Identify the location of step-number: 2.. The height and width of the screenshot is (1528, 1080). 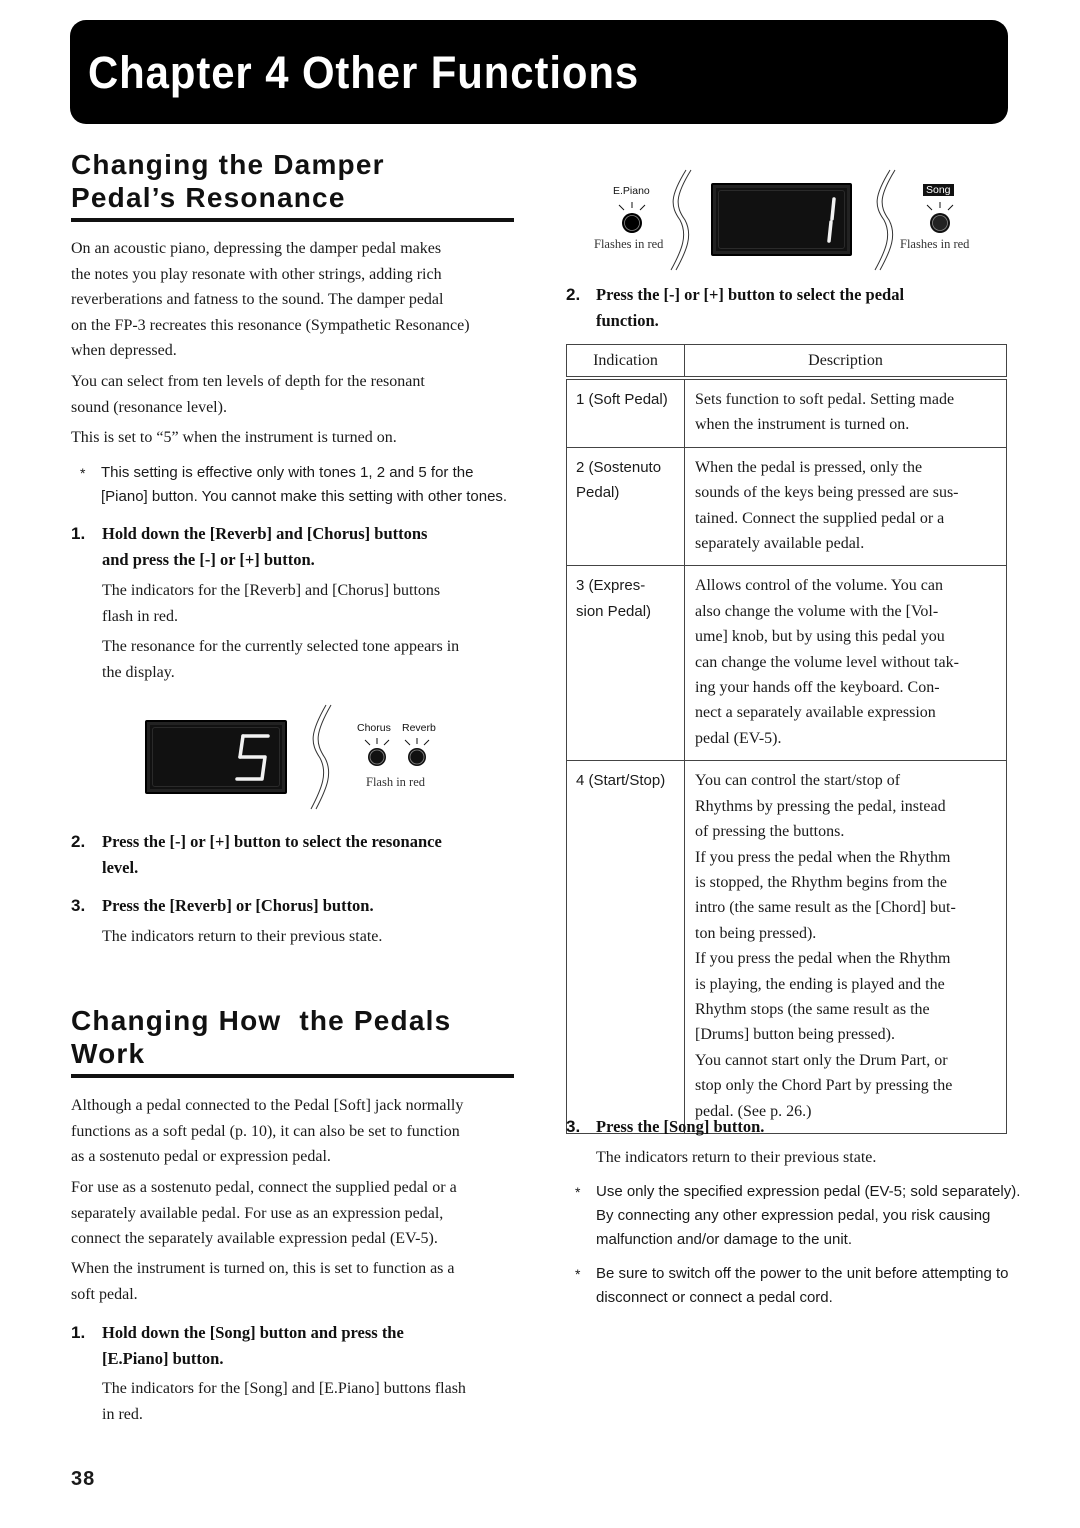
(573, 294).